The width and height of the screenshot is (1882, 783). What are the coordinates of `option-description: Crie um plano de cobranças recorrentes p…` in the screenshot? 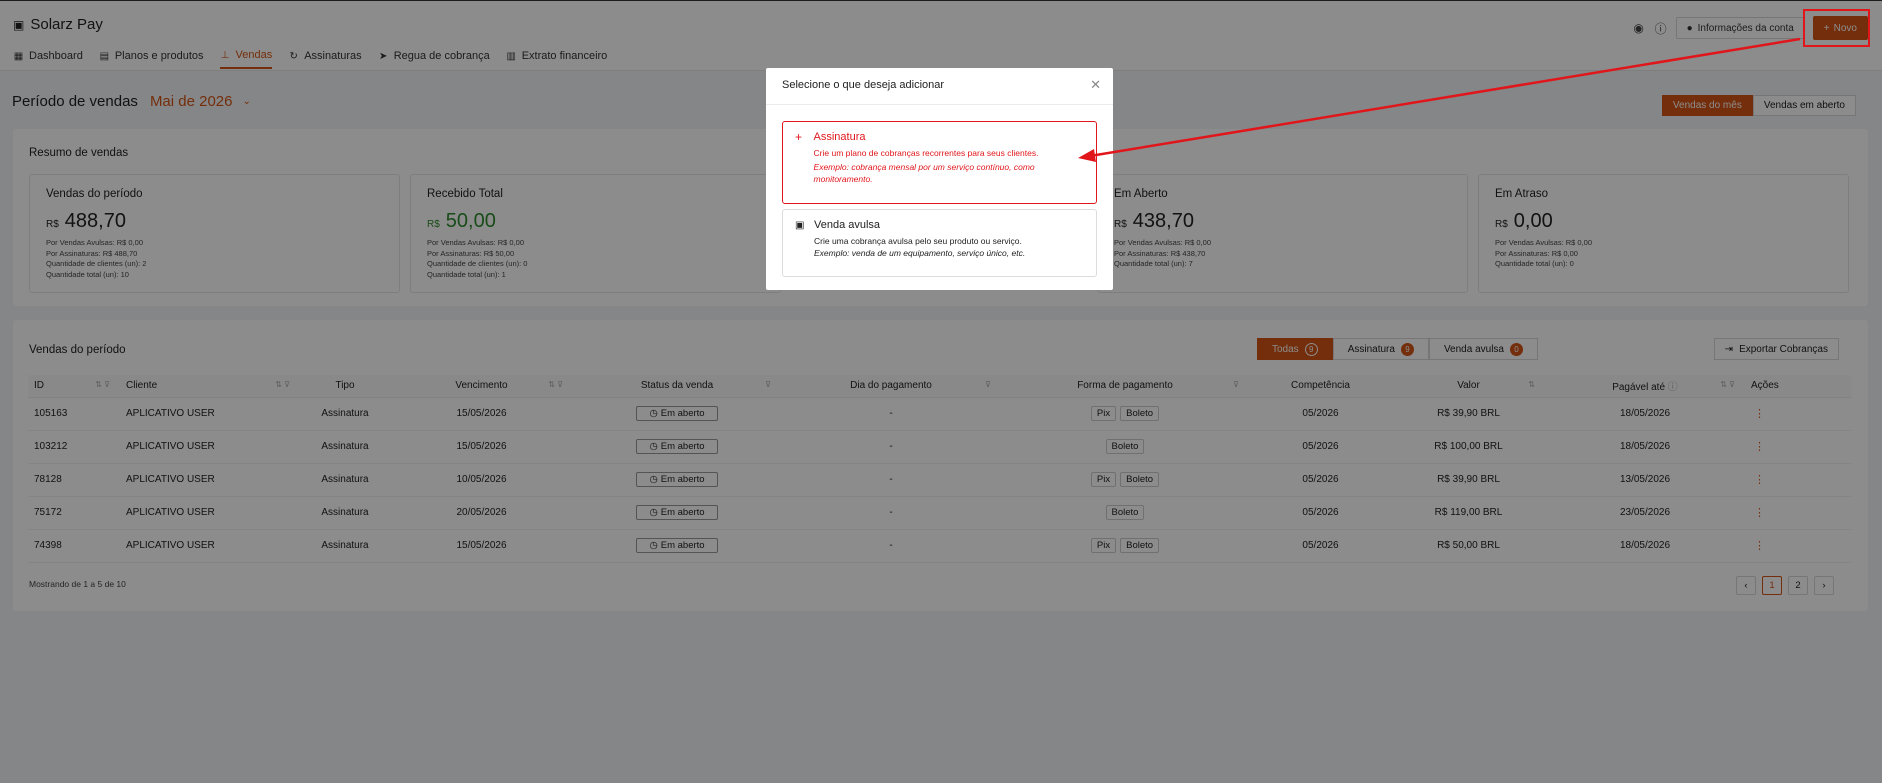 It's located at (926, 153).